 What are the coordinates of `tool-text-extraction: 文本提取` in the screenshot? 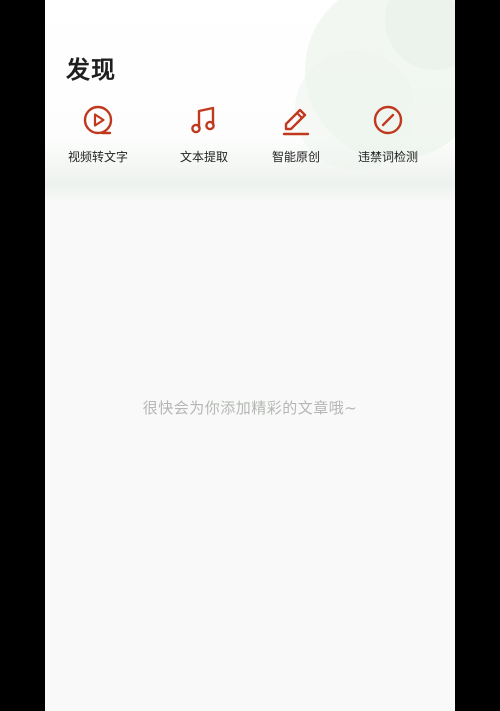 It's located at (204, 135).